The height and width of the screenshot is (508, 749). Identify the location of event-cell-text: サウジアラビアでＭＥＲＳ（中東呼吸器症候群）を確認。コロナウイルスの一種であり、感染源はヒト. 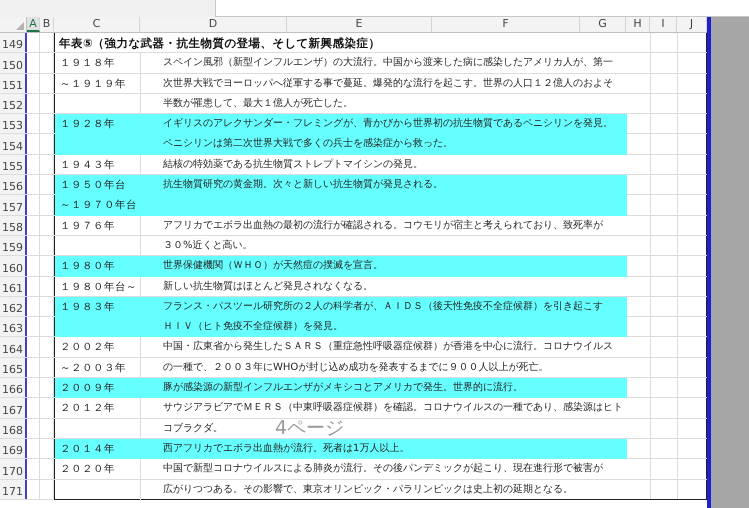
(392, 408).